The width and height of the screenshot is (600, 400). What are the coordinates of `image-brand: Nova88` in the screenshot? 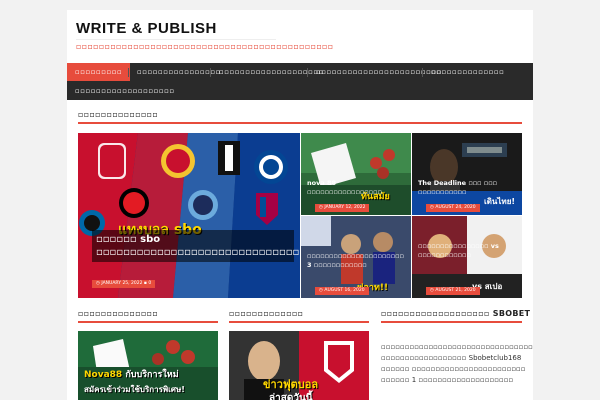 It's located at (103, 375).